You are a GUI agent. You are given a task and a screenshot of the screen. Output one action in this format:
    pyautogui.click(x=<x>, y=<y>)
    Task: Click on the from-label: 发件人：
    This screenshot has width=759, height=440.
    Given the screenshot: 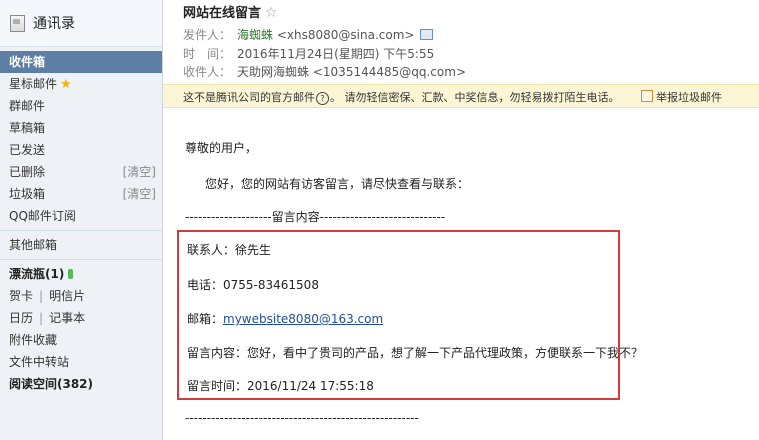 What is the action you would take?
    pyautogui.click(x=207, y=35)
    